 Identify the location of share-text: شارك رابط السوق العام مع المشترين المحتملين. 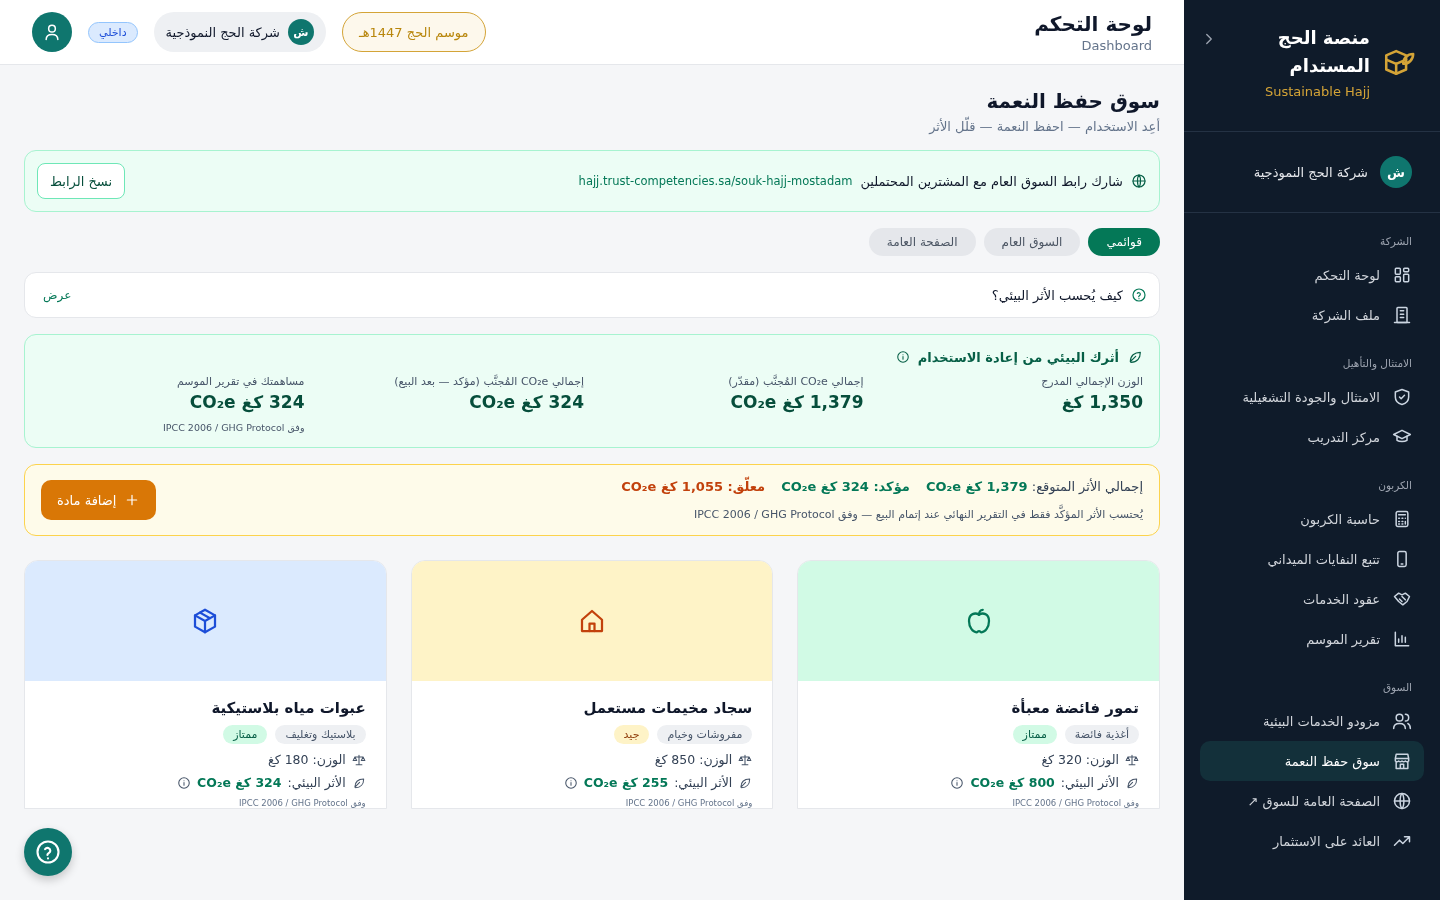
(991, 181).